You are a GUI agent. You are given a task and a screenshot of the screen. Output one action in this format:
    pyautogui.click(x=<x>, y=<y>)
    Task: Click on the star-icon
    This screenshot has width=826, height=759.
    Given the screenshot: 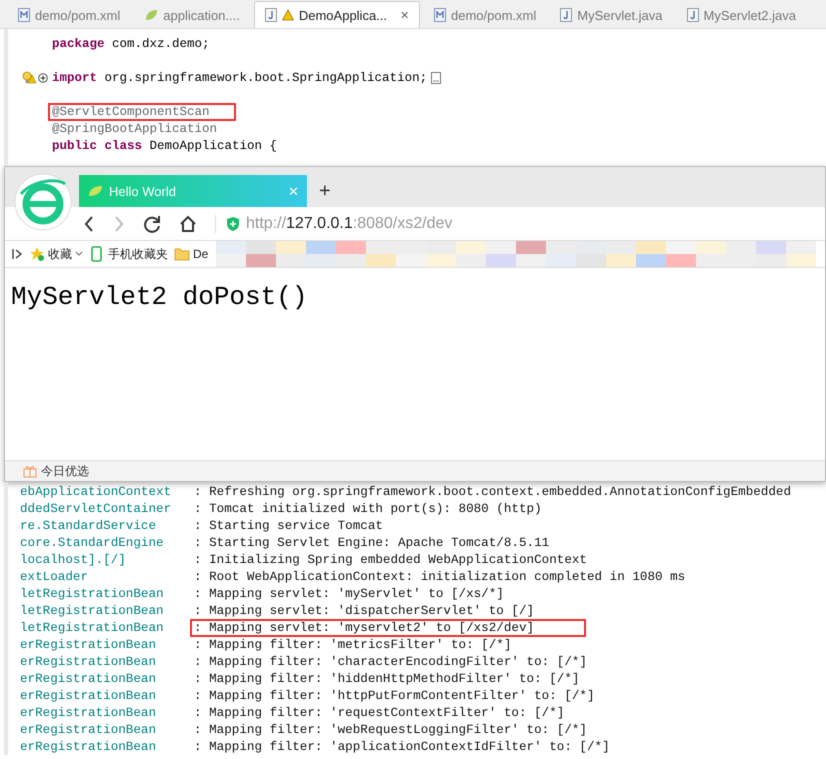 What is the action you would take?
    pyautogui.click(x=37, y=254)
    